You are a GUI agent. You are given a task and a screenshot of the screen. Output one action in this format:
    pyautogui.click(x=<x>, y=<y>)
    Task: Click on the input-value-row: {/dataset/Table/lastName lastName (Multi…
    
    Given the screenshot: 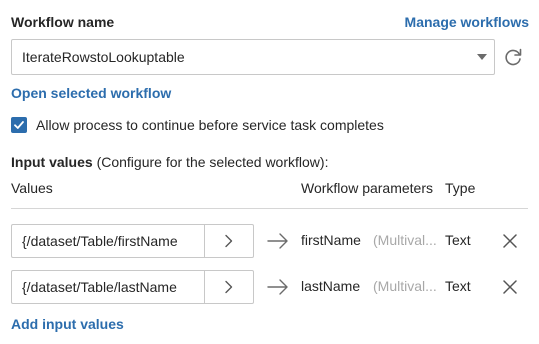 What is the action you would take?
    pyautogui.click(x=269, y=287)
    